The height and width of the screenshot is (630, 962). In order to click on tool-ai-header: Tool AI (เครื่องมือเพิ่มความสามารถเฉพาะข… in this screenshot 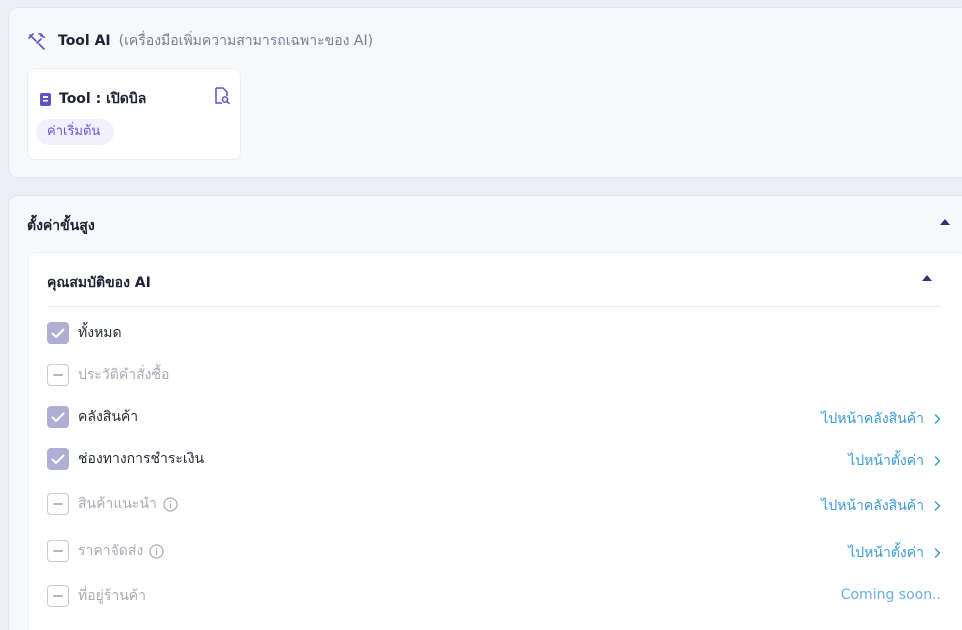, I will do `click(200, 41)`.